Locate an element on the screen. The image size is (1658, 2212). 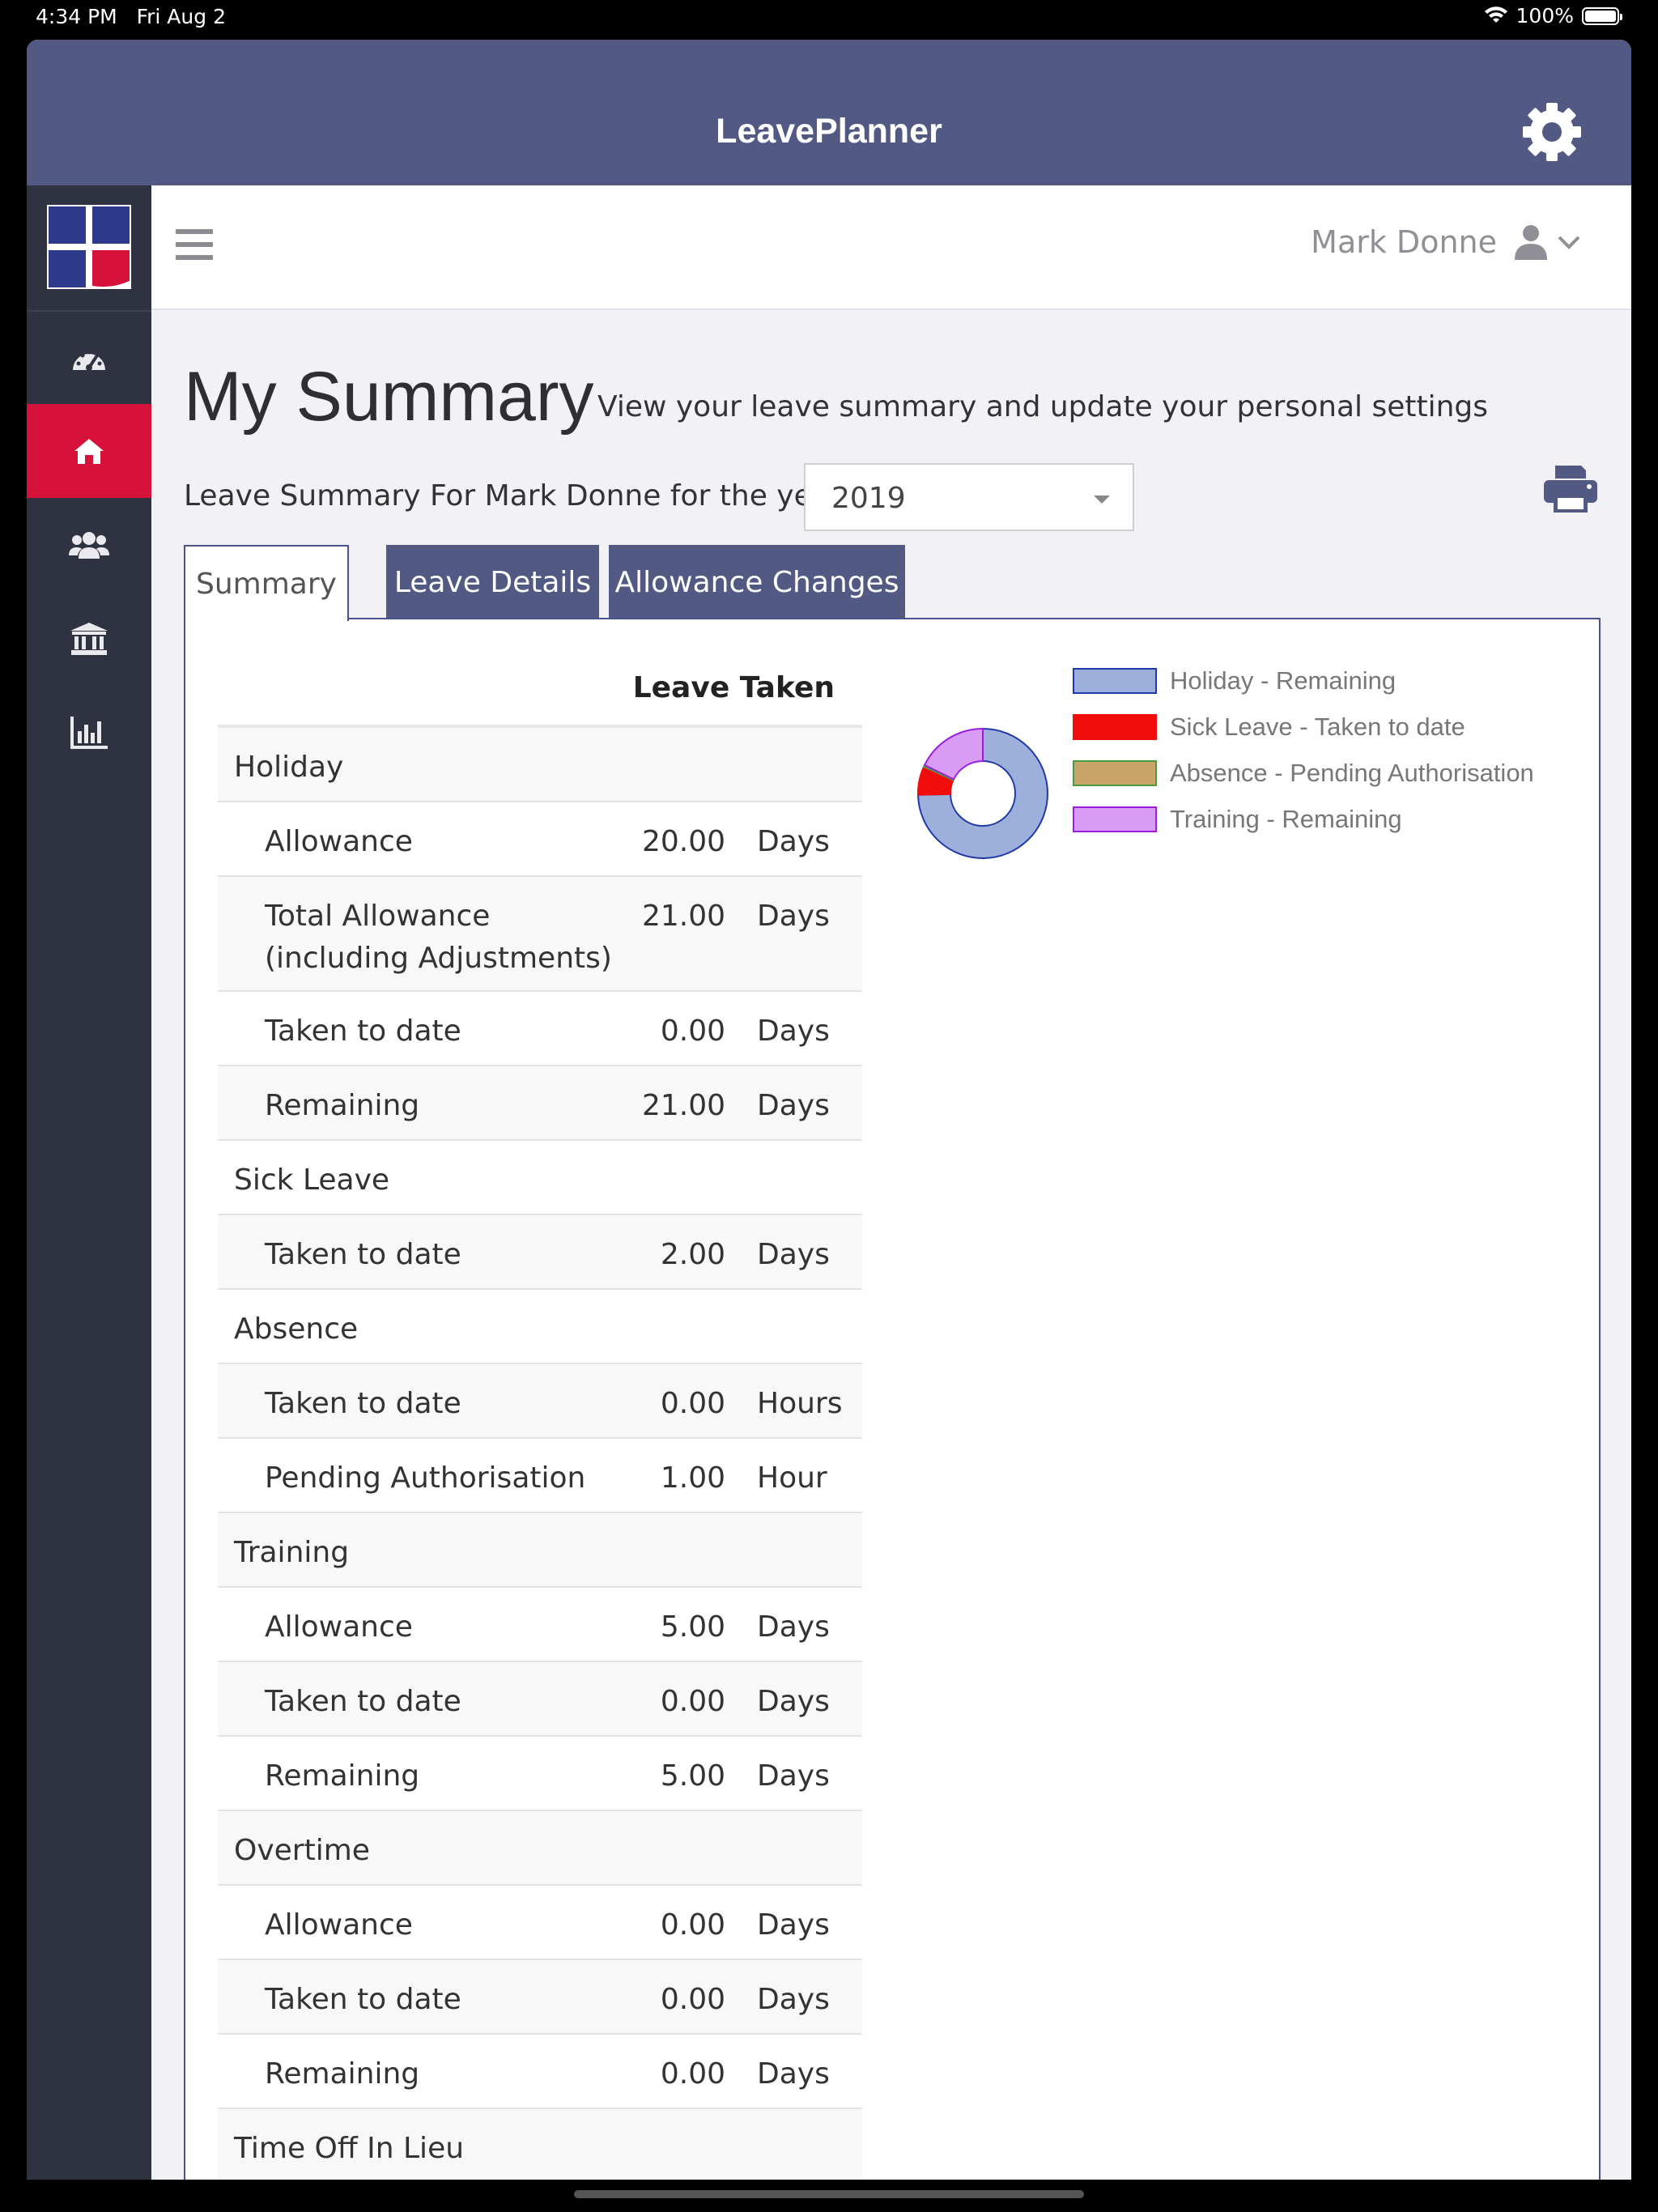
legend-label: Holiday - Remaining is located at coordinates (1283, 681).